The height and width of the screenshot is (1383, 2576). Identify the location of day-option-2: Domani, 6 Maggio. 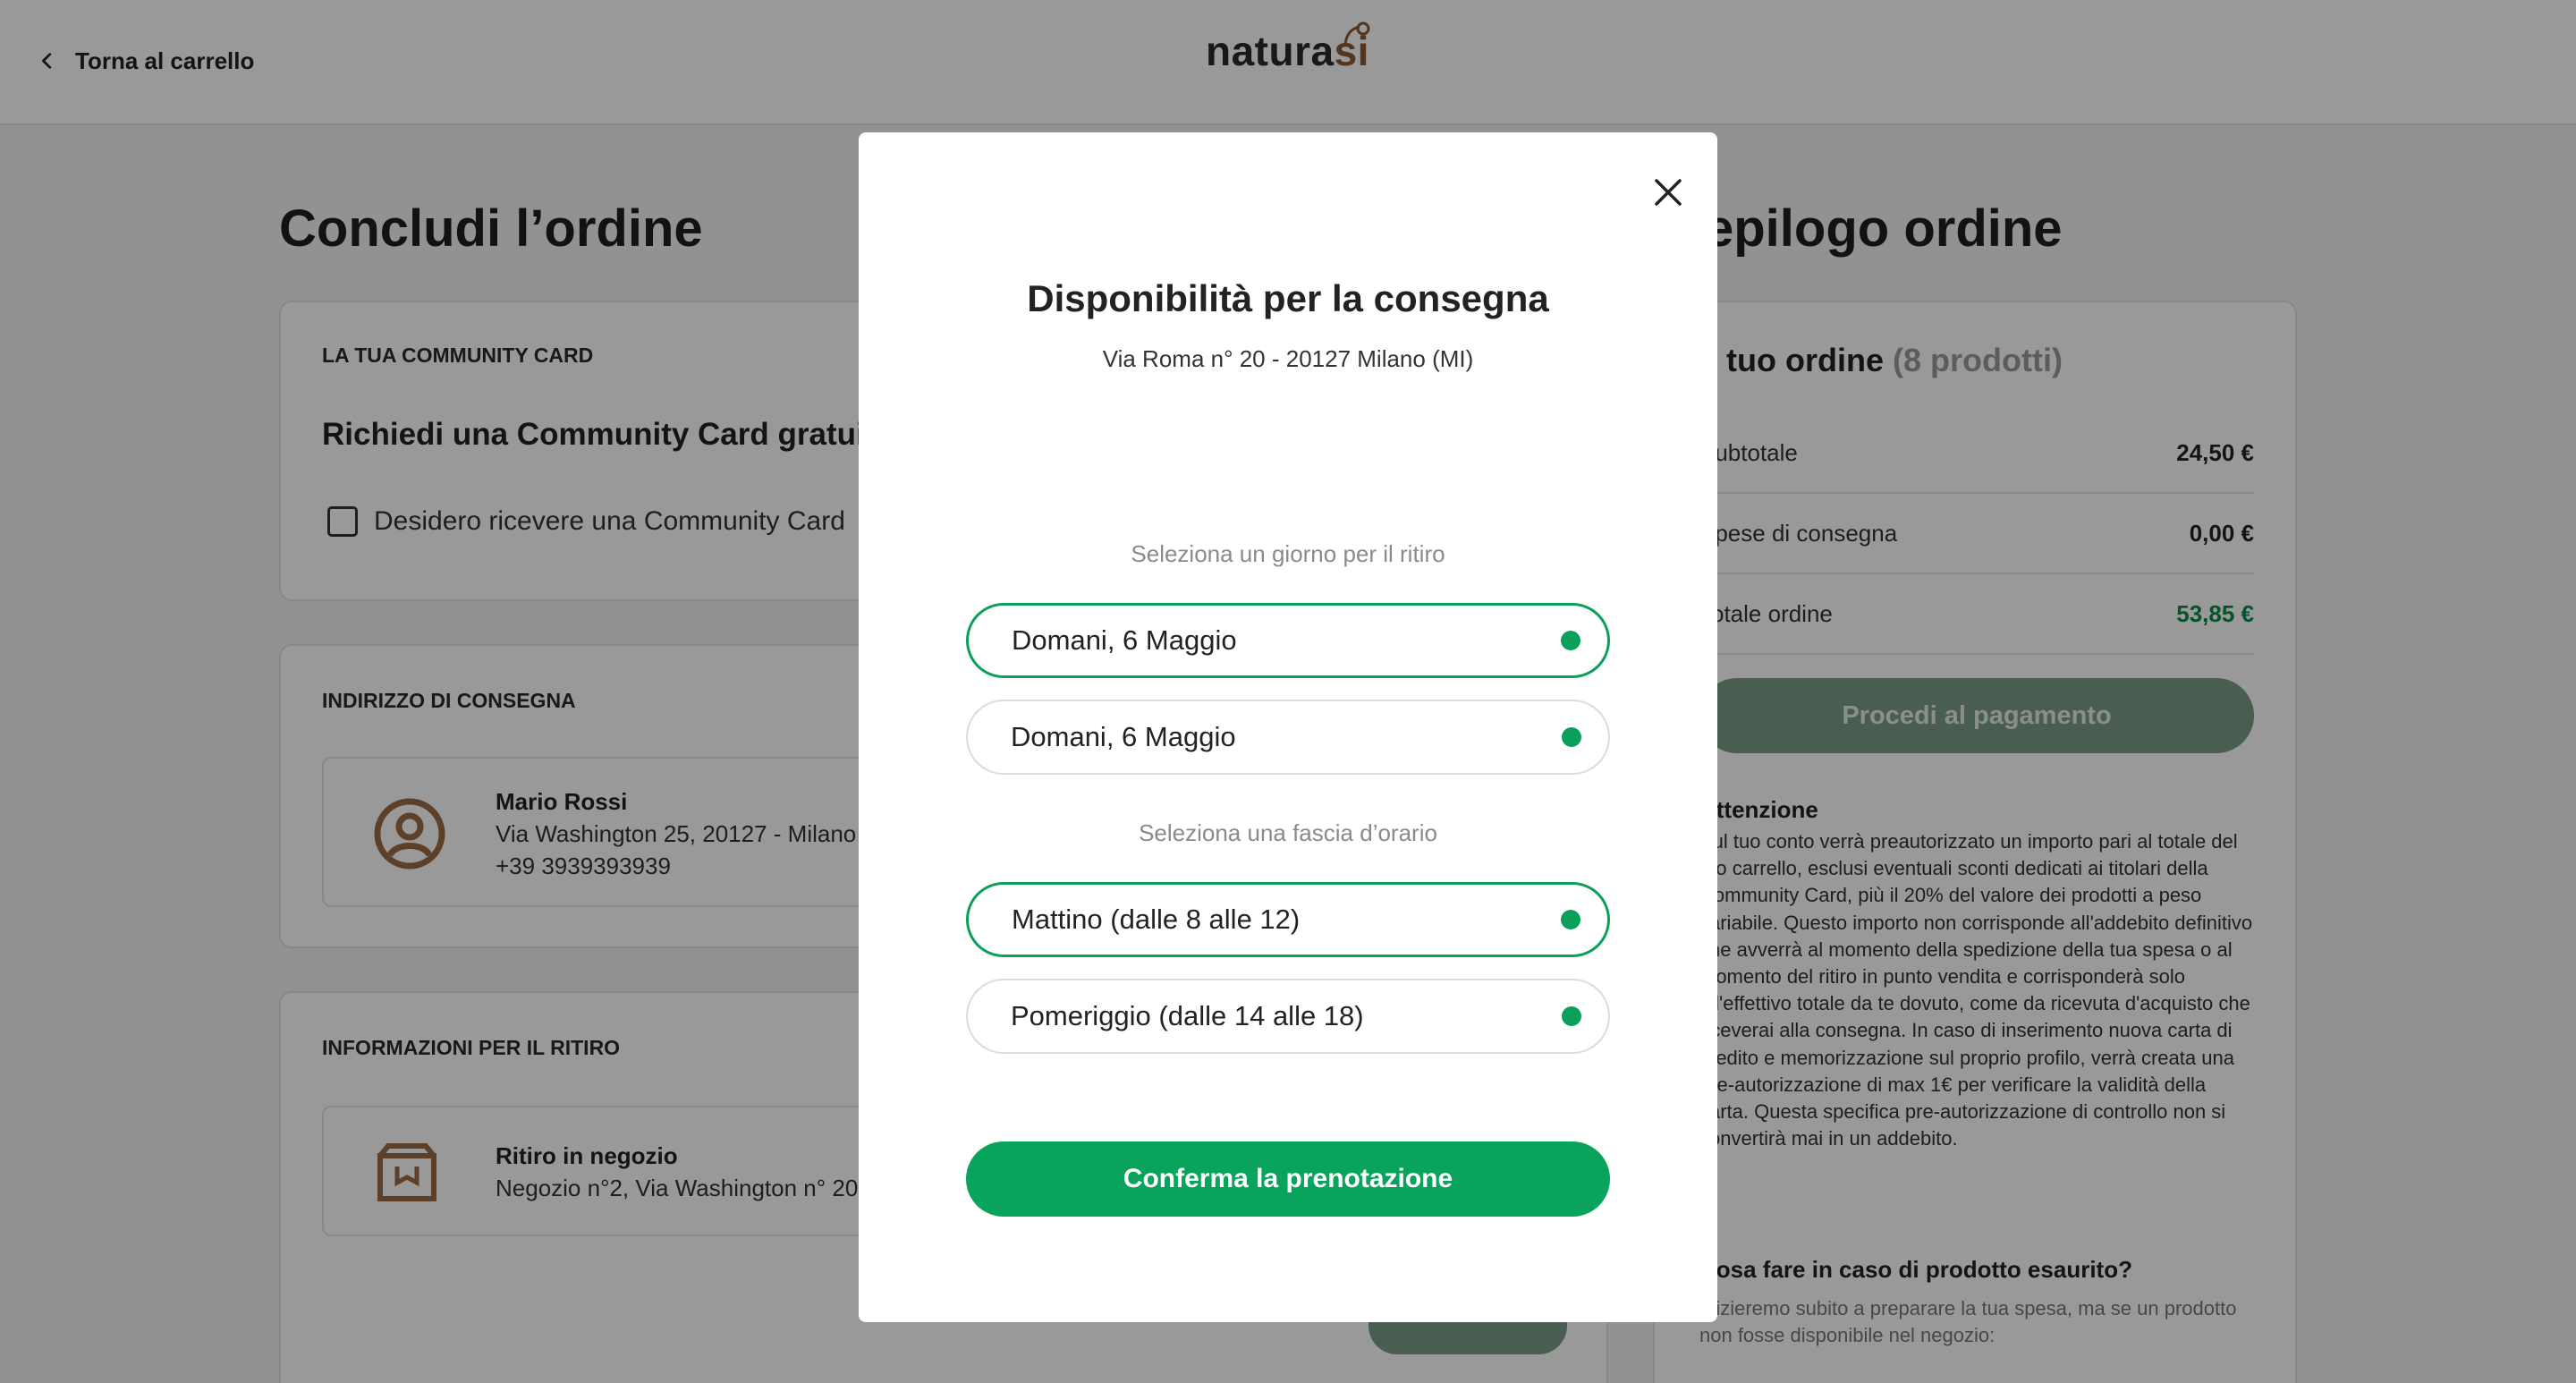
(1288, 738).